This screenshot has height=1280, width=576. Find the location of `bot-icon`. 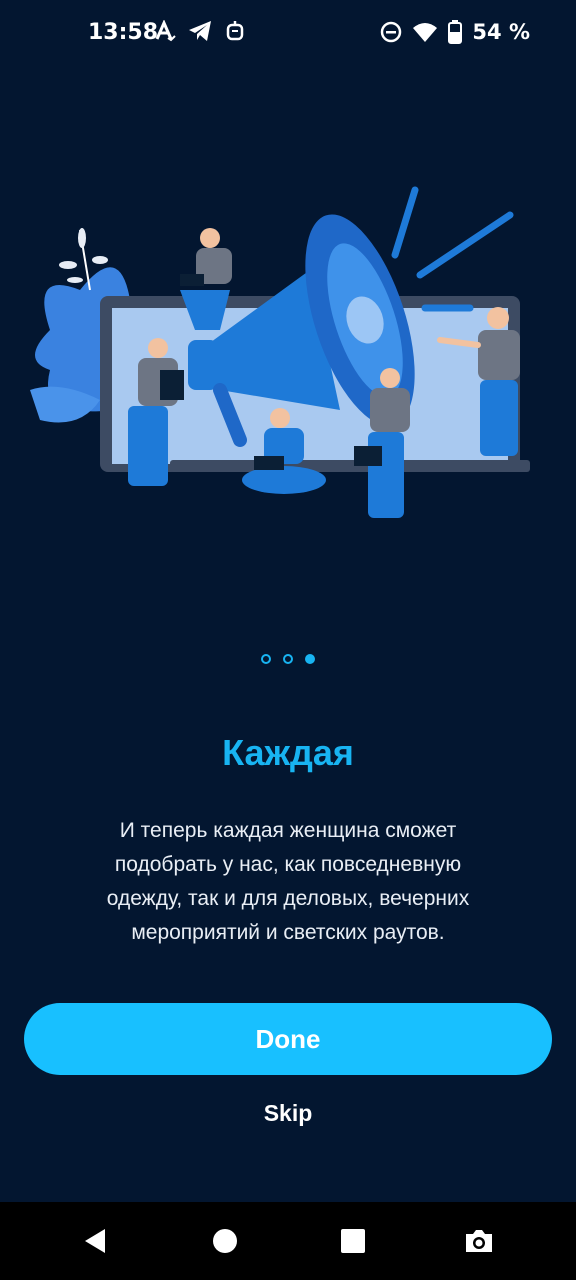

bot-icon is located at coordinates (235, 31).